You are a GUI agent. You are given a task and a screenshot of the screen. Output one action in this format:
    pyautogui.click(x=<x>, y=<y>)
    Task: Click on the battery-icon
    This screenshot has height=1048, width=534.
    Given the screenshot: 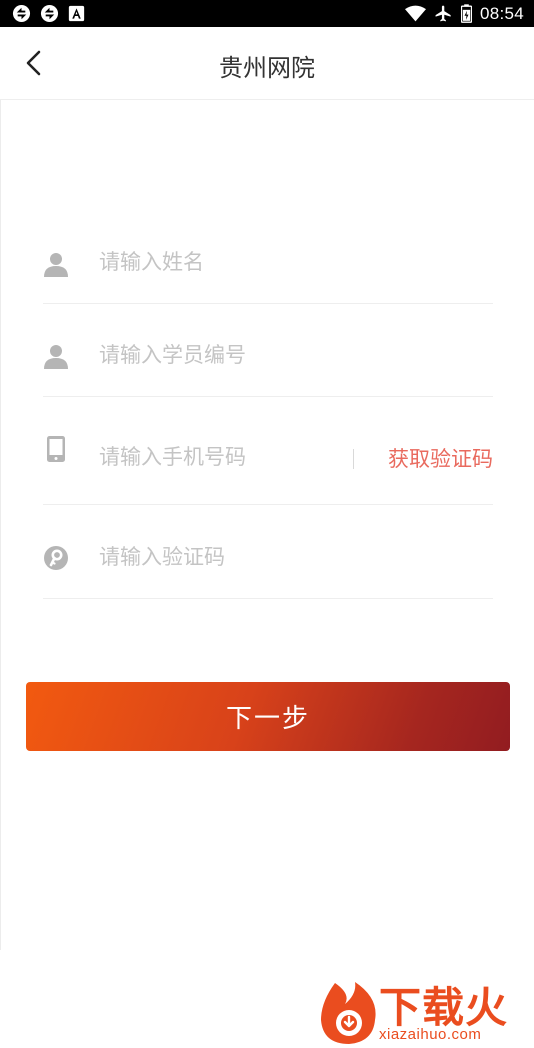 What is the action you would take?
    pyautogui.click(x=466, y=13)
    